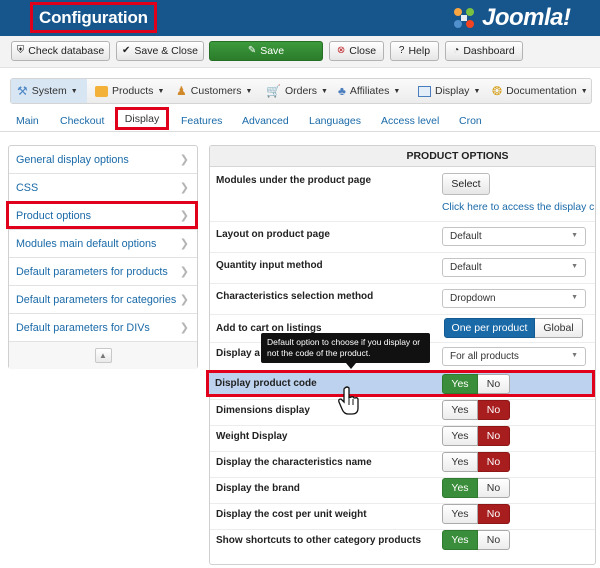 This screenshot has height=568, width=600. I want to click on dimensions-yes: Yes, so click(460, 410).